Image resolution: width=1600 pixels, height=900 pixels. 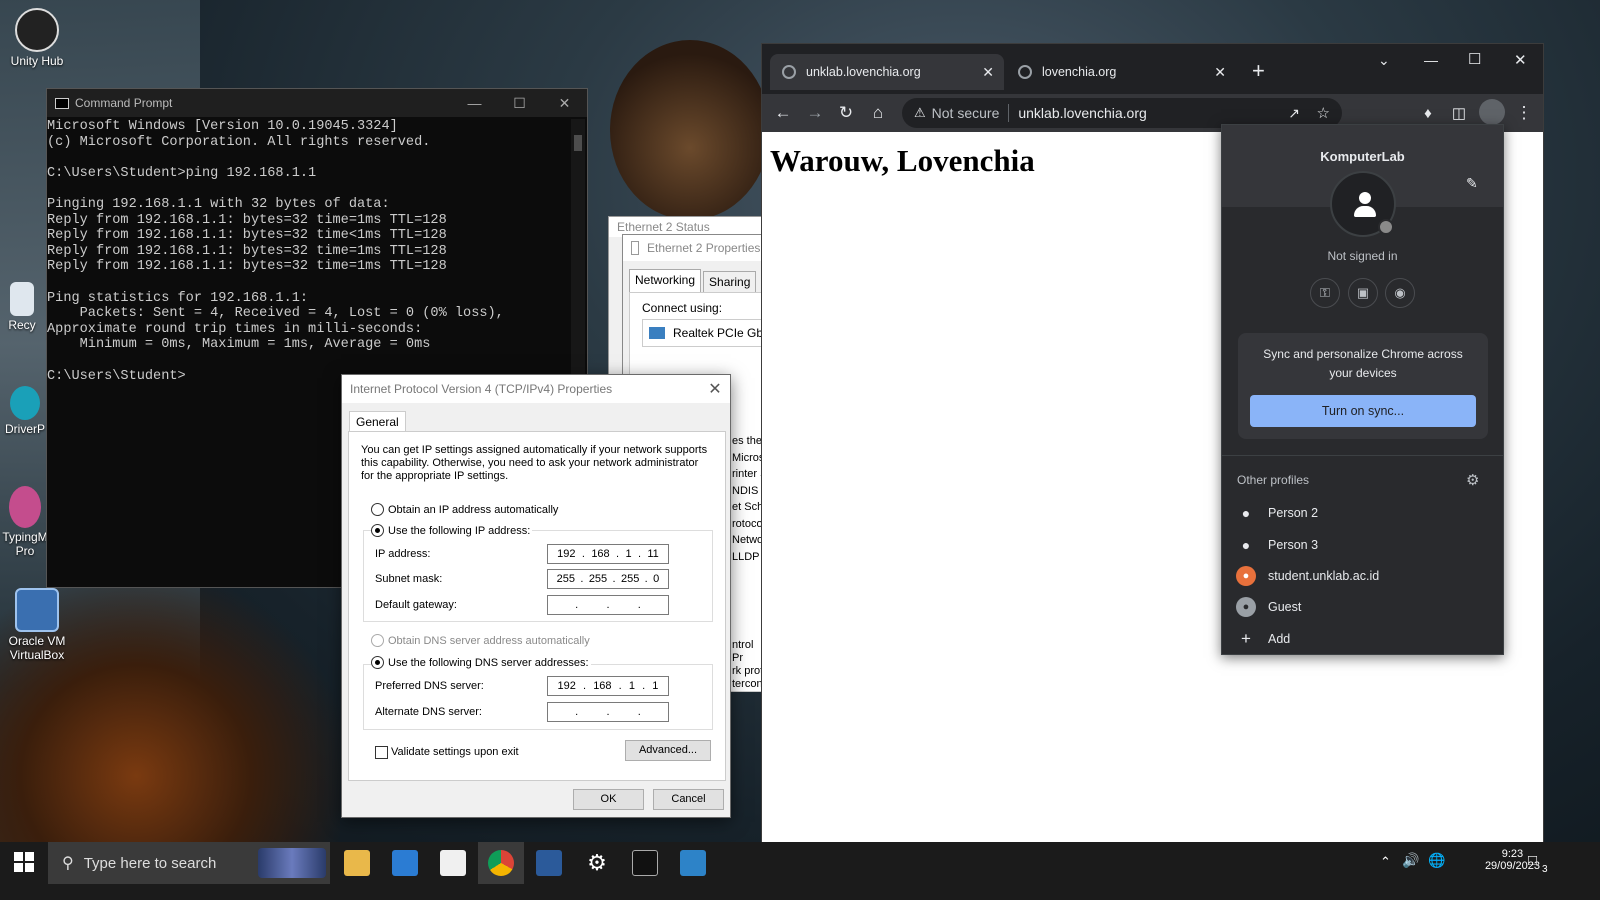 What do you see at coordinates (292, 863) in the screenshot?
I see `search-highlight-image` at bounding box center [292, 863].